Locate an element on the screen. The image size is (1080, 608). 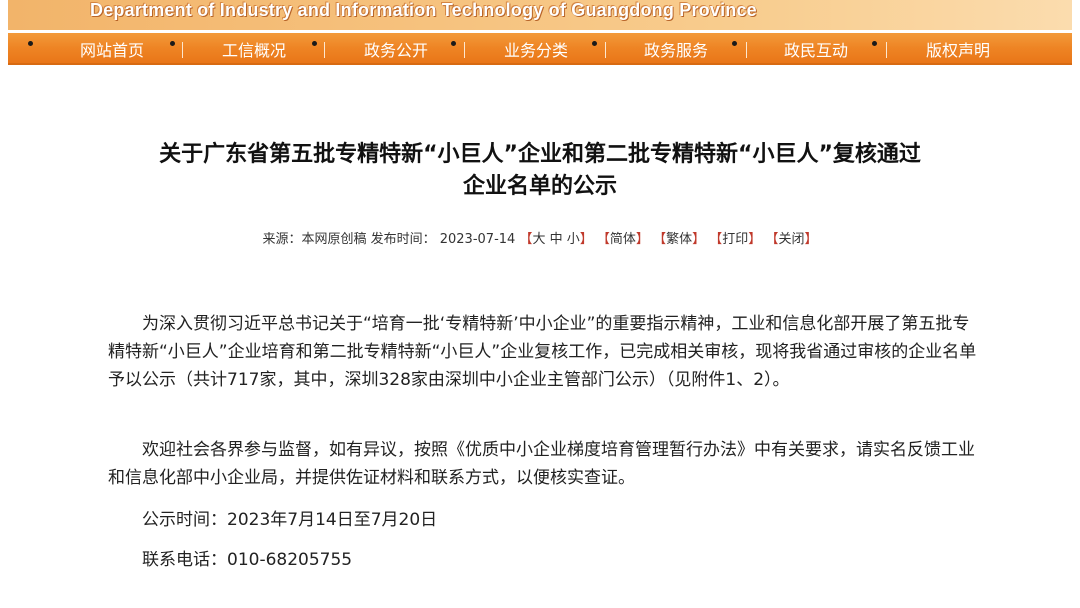
nav-item-interaction: 政民互动 is located at coordinates (816, 49).